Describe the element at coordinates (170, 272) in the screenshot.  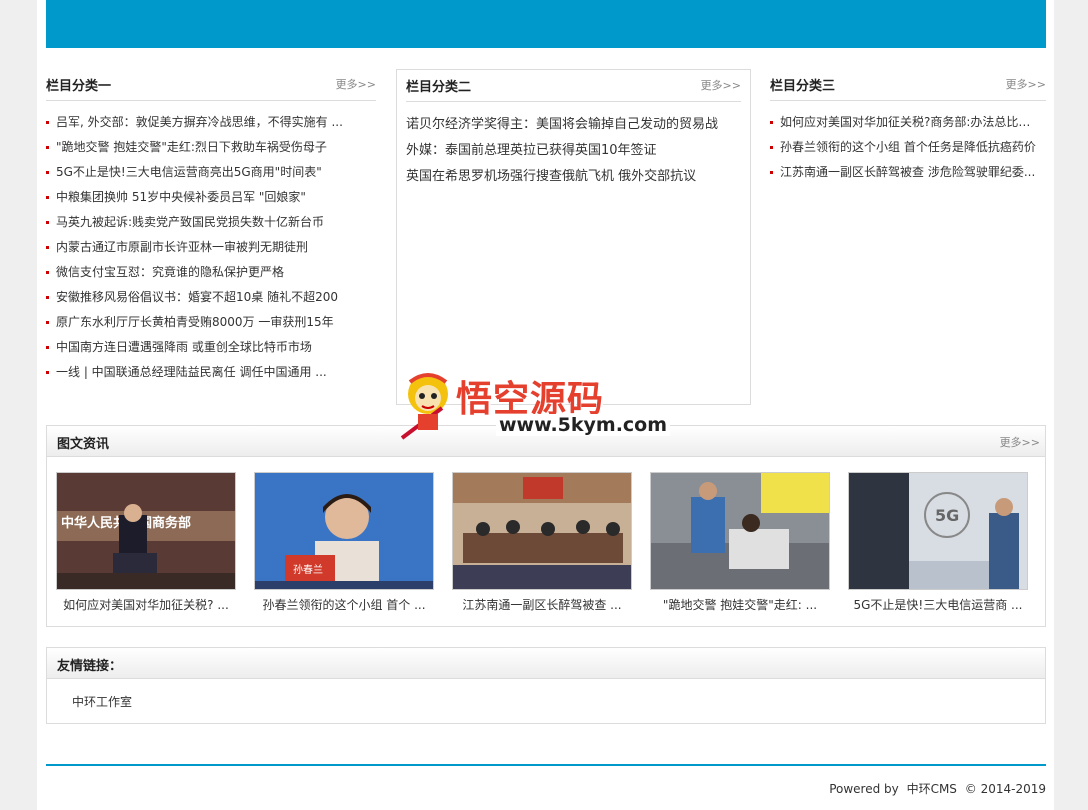
I see `news-link: 微信支付宝互怼：究竟谁的隐私保护更严格` at that location.